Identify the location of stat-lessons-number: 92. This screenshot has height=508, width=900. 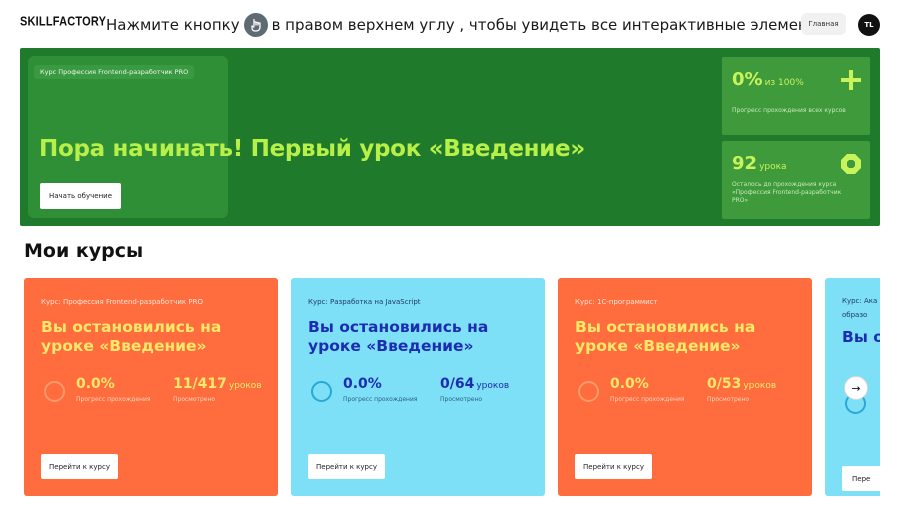
(745, 163).